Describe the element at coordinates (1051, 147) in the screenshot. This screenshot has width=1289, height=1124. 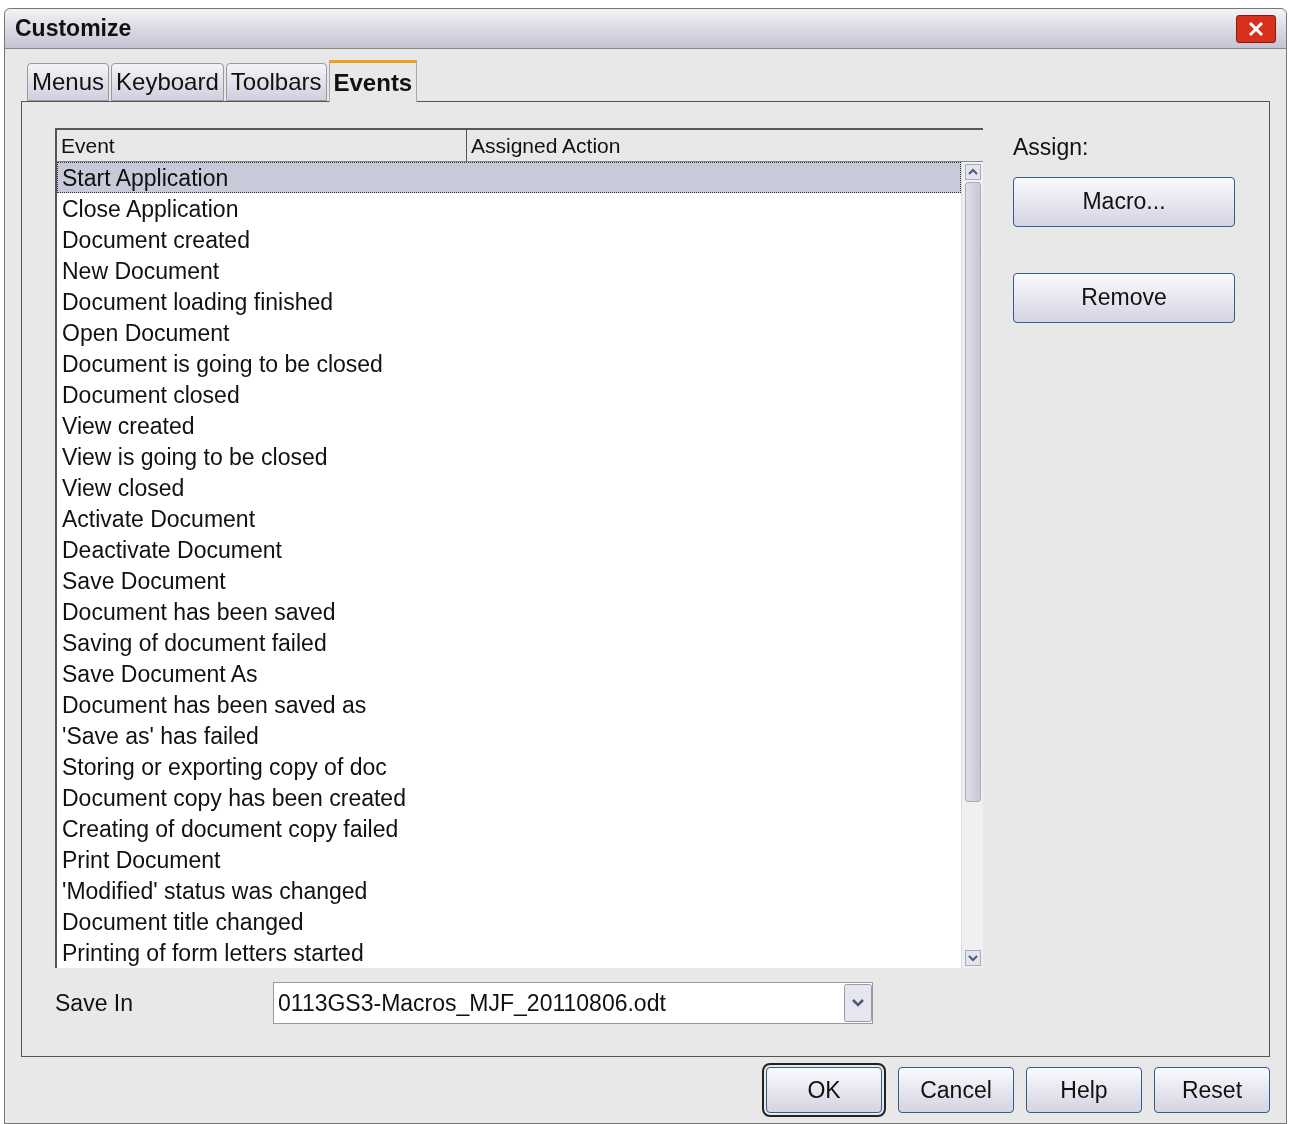
I see `assign-label: Assign:` at that location.